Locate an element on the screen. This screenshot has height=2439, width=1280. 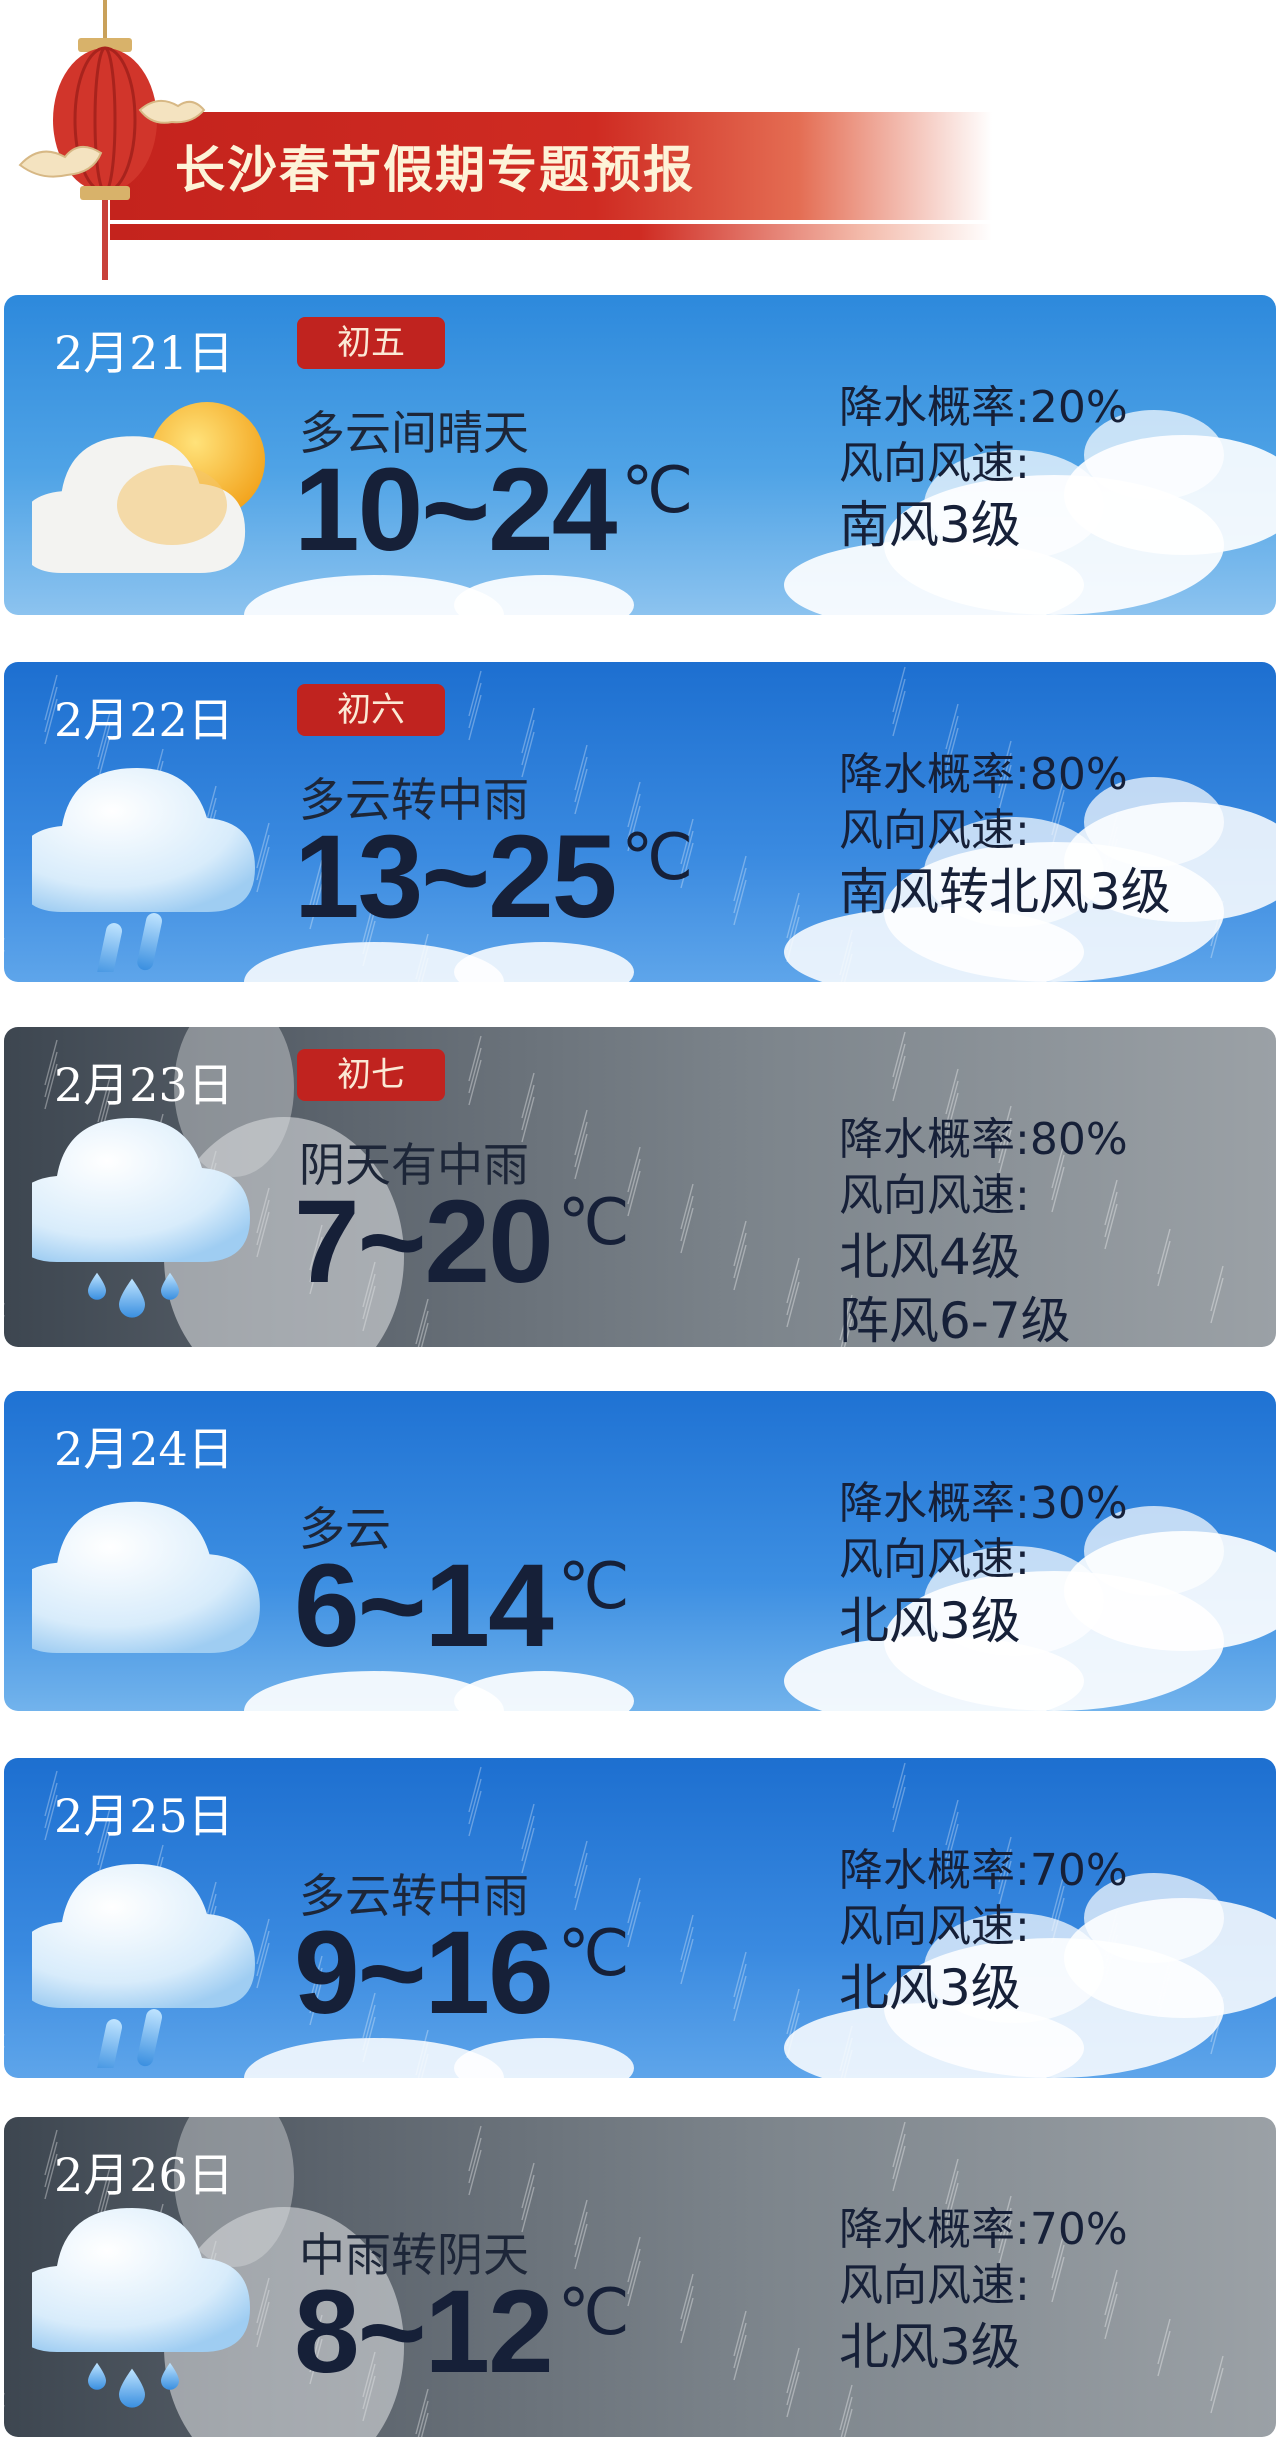
temperature-value: 10~24 is located at coordinates (455, 510).